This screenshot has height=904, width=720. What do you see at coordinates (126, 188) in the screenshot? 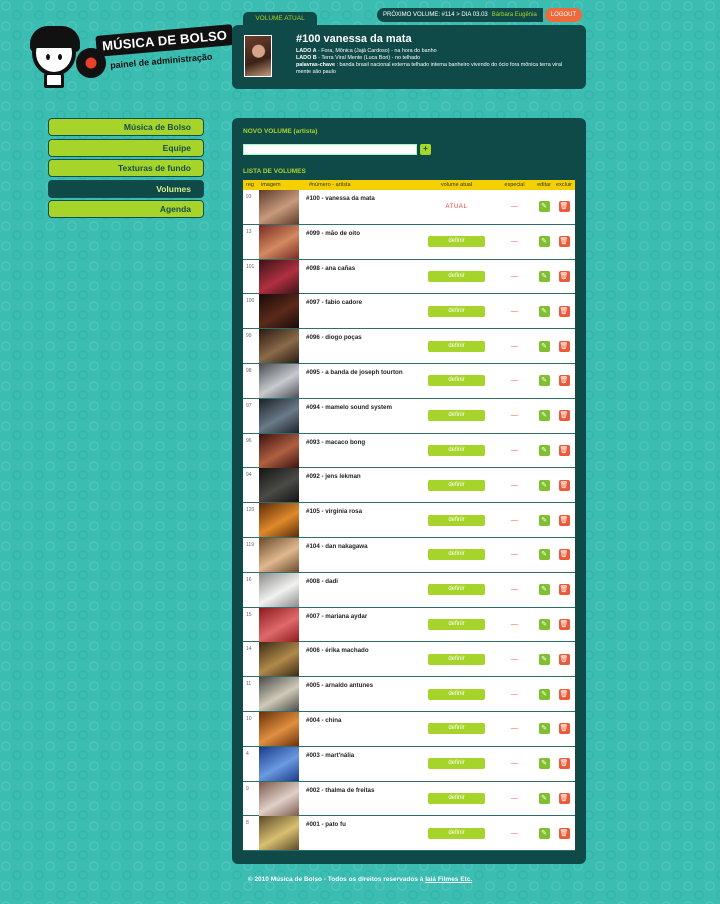
I see `nav-item-volumes: Volumes` at bounding box center [126, 188].